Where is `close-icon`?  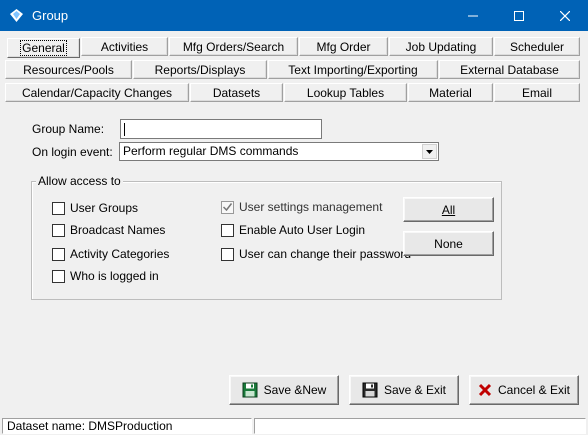
close-icon is located at coordinates (565, 15).